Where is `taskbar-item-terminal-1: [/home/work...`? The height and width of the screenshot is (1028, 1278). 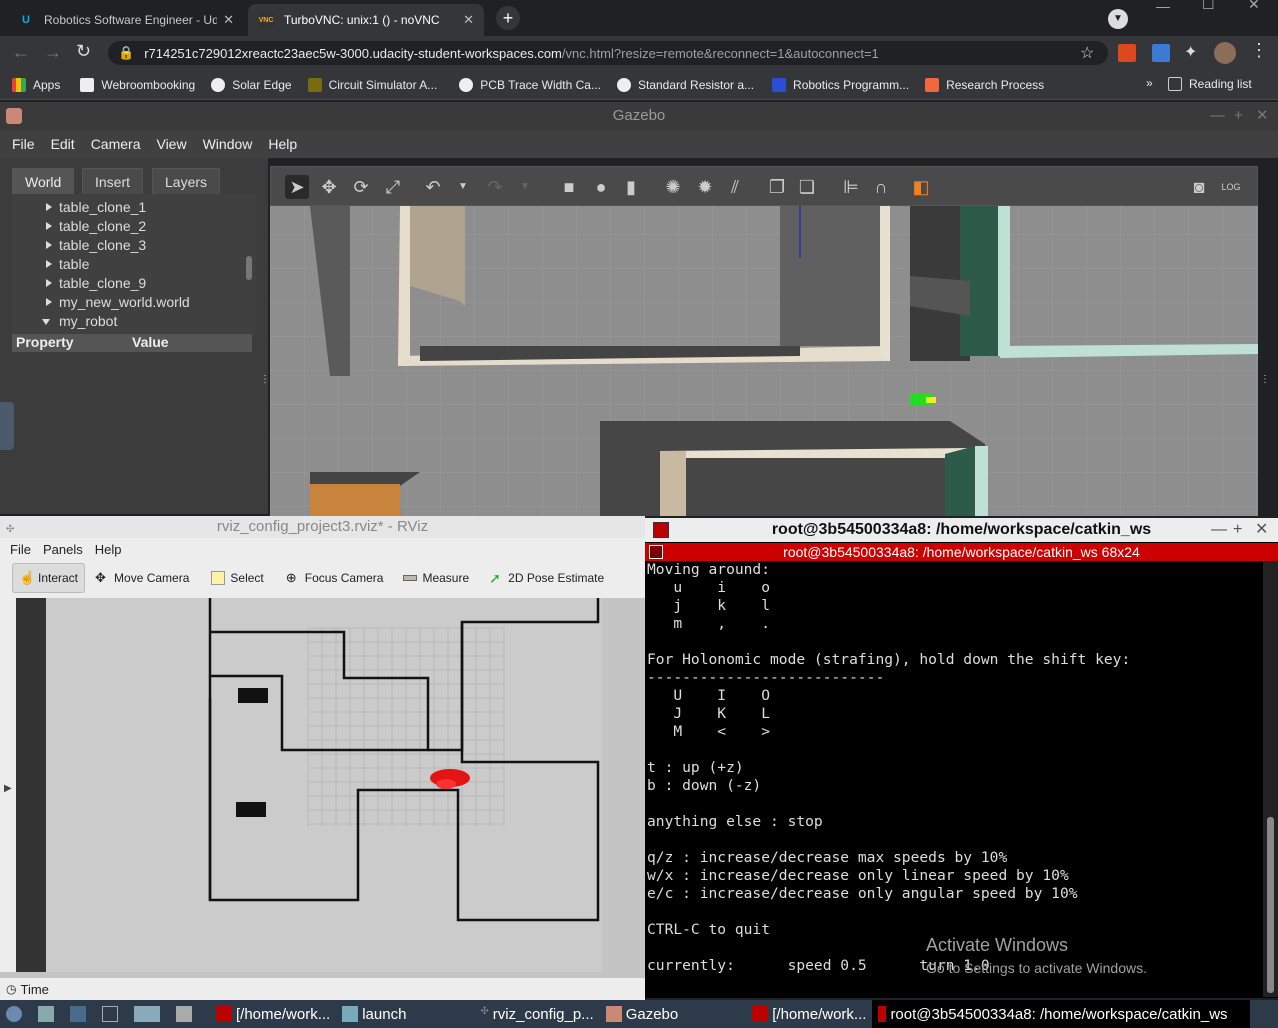 taskbar-item-terminal-1: [/home/work... is located at coordinates (273, 1014).